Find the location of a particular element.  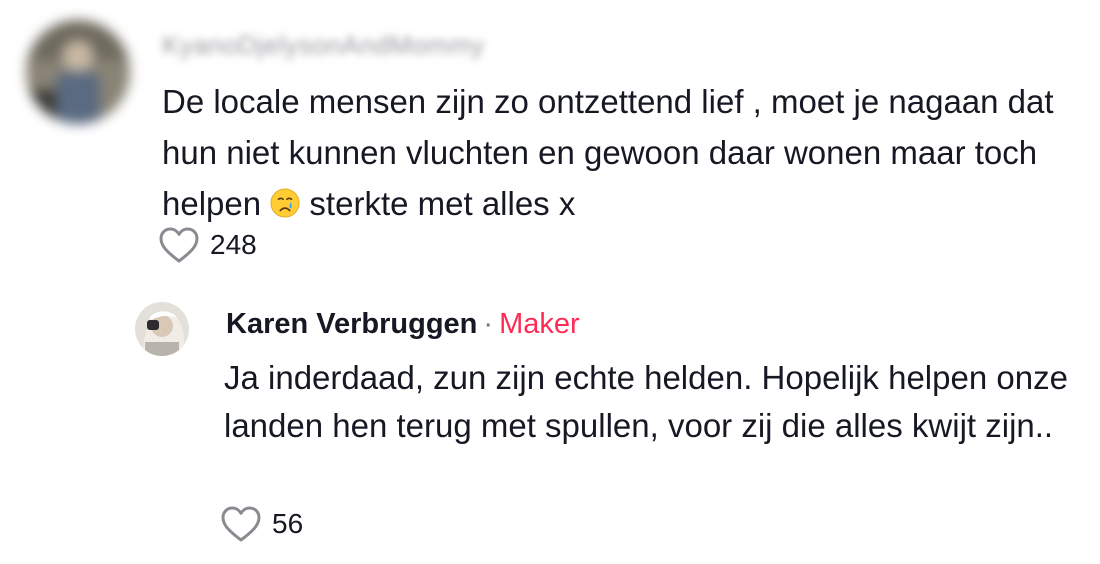

comment-text-part2: sterkte met alles x is located at coordinates (438, 203).